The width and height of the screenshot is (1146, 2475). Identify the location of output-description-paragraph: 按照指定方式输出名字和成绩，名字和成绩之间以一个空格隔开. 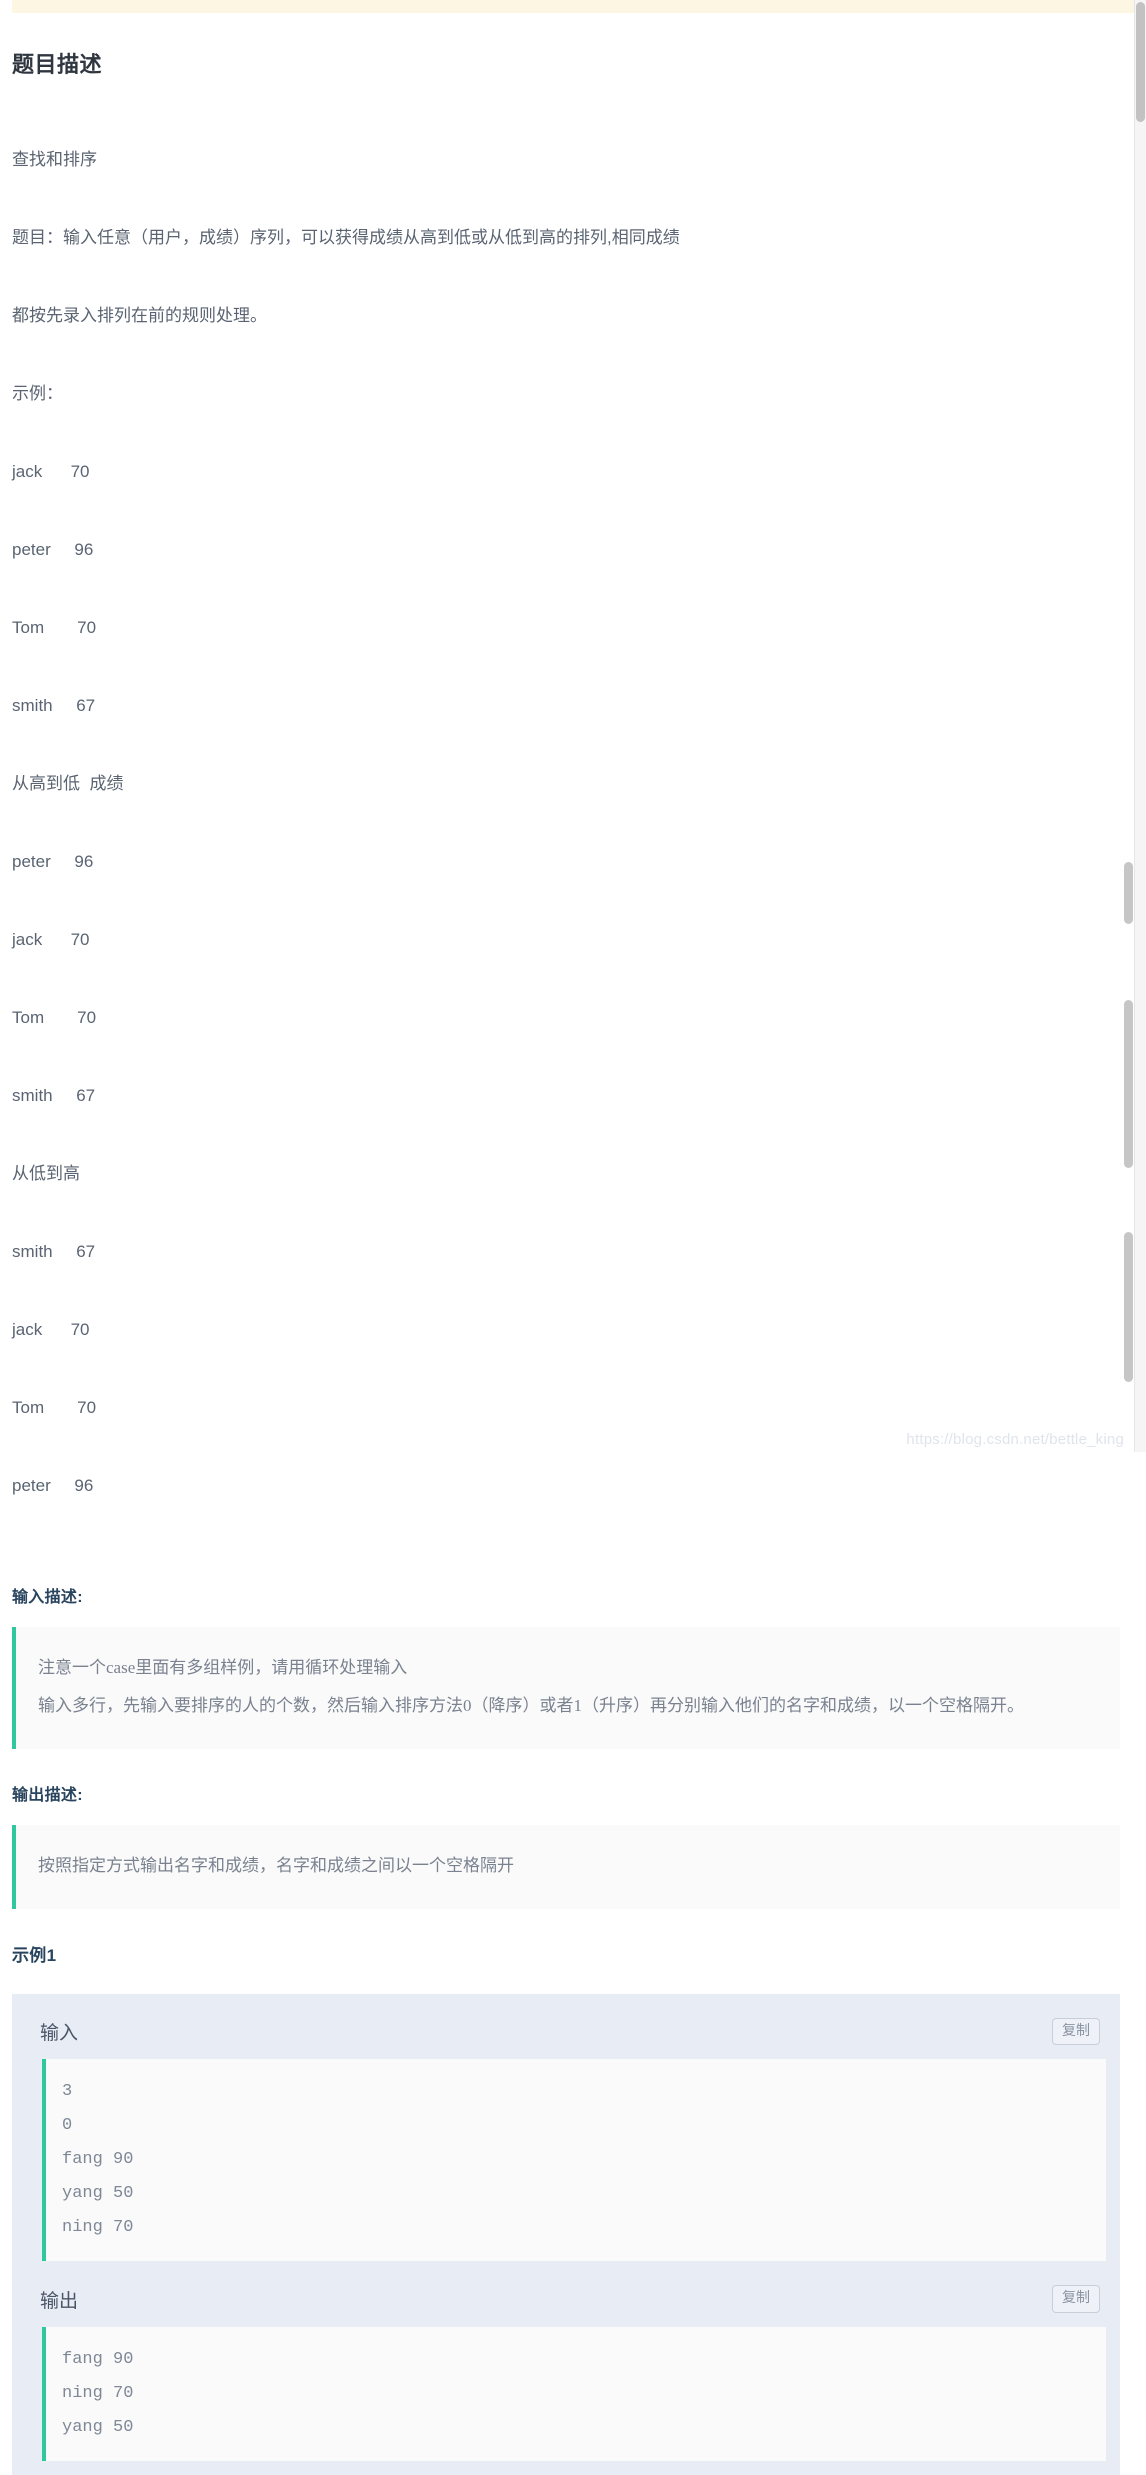
(276, 1865).